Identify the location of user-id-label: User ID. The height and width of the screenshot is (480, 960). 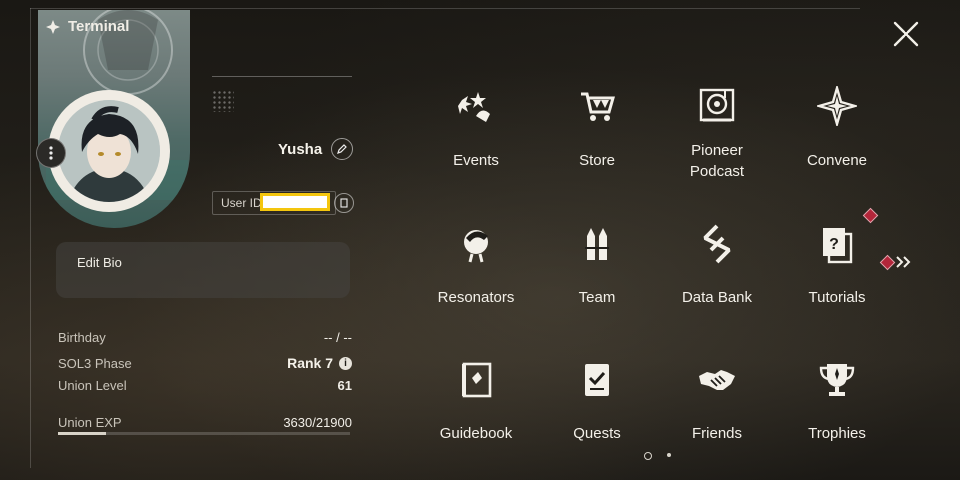
(241, 203).